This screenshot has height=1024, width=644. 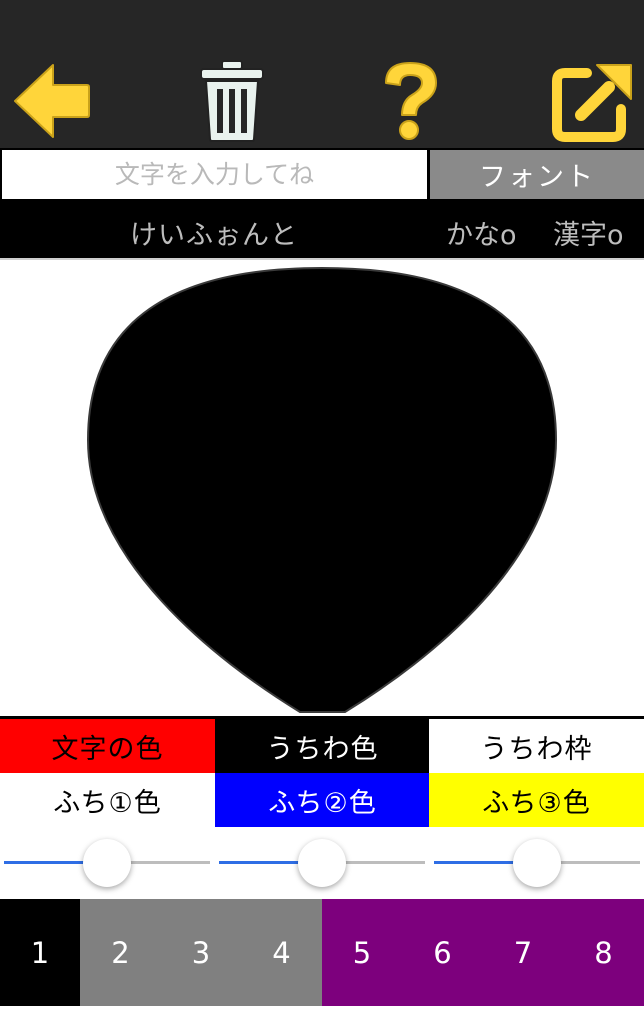 I want to click on uchiwa-frame-button: うちわ枠, so click(x=536, y=746).